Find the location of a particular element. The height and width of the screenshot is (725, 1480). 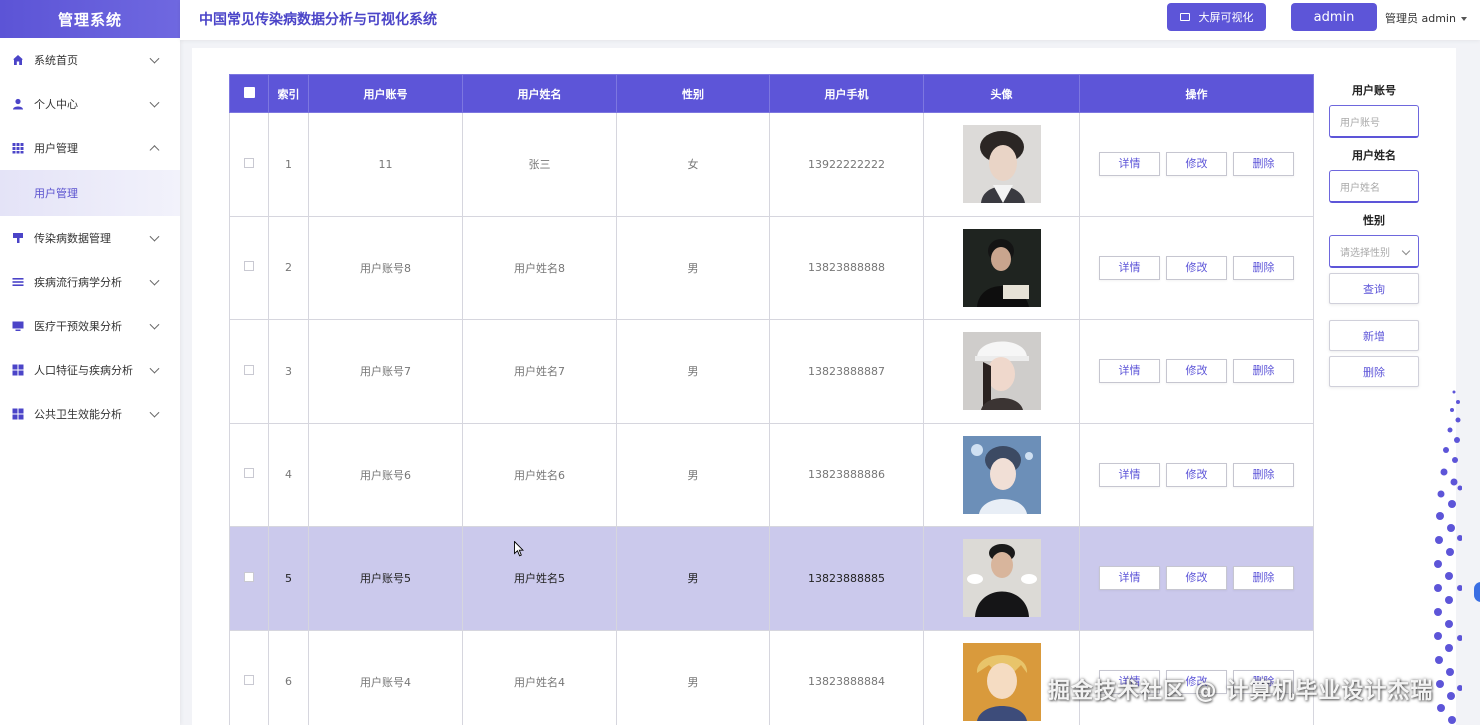

phone-cell: 13823888887 is located at coordinates (846, 371).